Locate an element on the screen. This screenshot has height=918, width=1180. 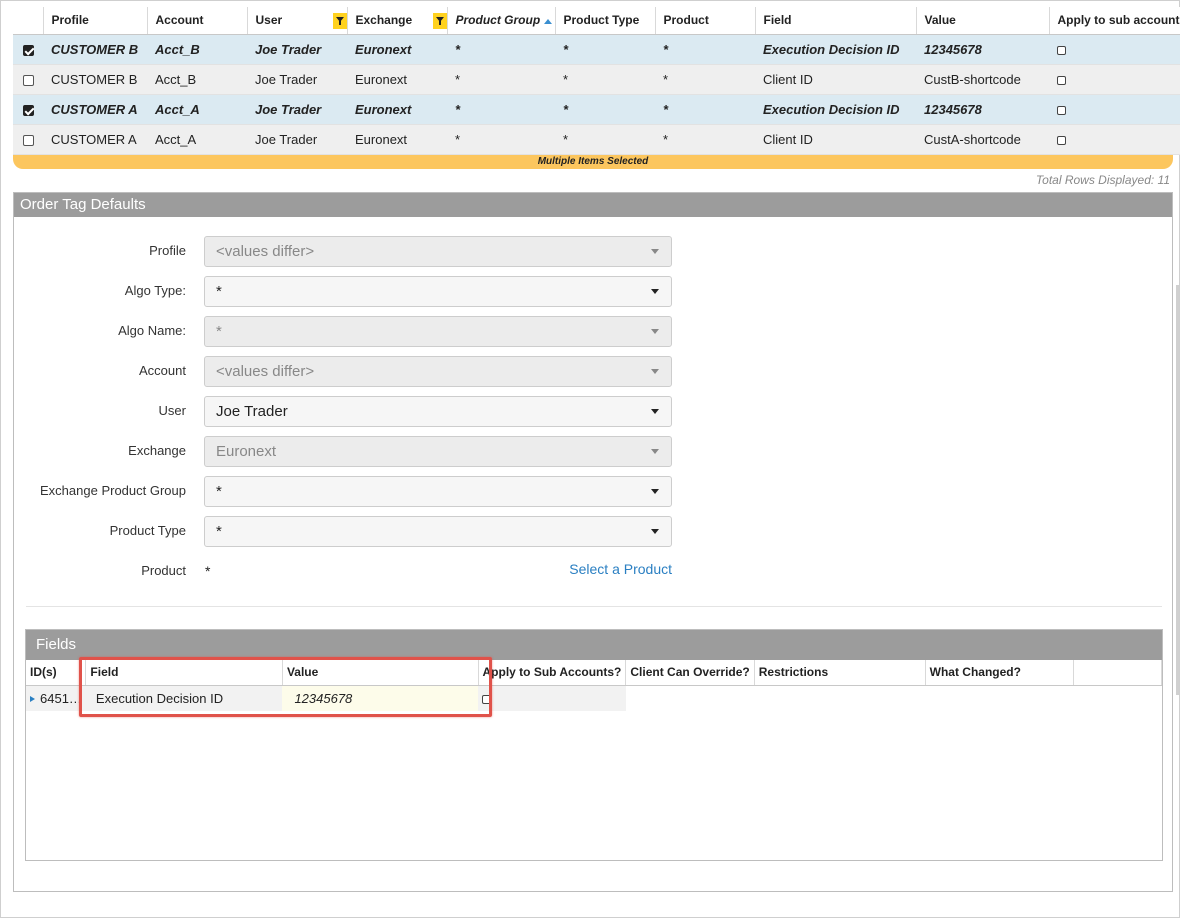
cell-what-changed is located at coordinates (999, 698).